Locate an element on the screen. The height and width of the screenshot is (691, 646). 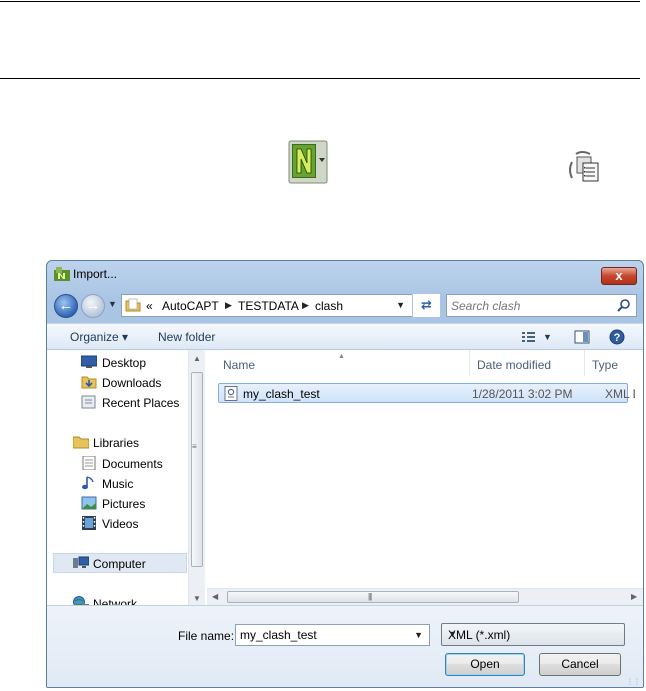
scroll-down-icon: ▼ is located at coordinates (197, 598).